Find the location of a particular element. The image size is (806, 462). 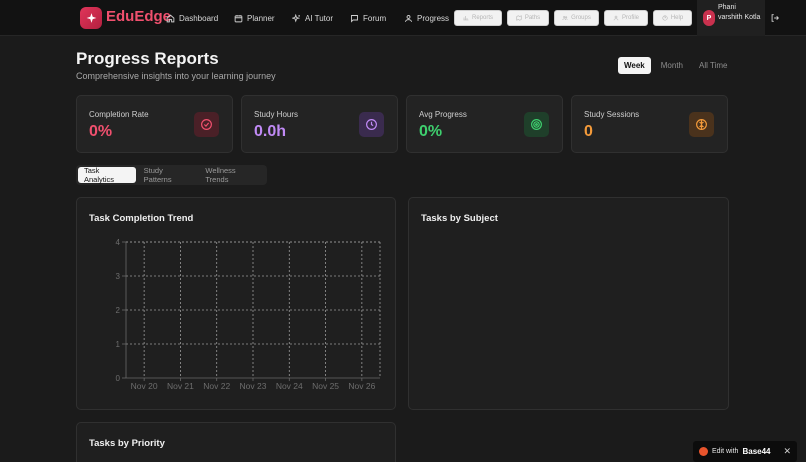

pill-label: Paths is located at coordinates (532, 18).